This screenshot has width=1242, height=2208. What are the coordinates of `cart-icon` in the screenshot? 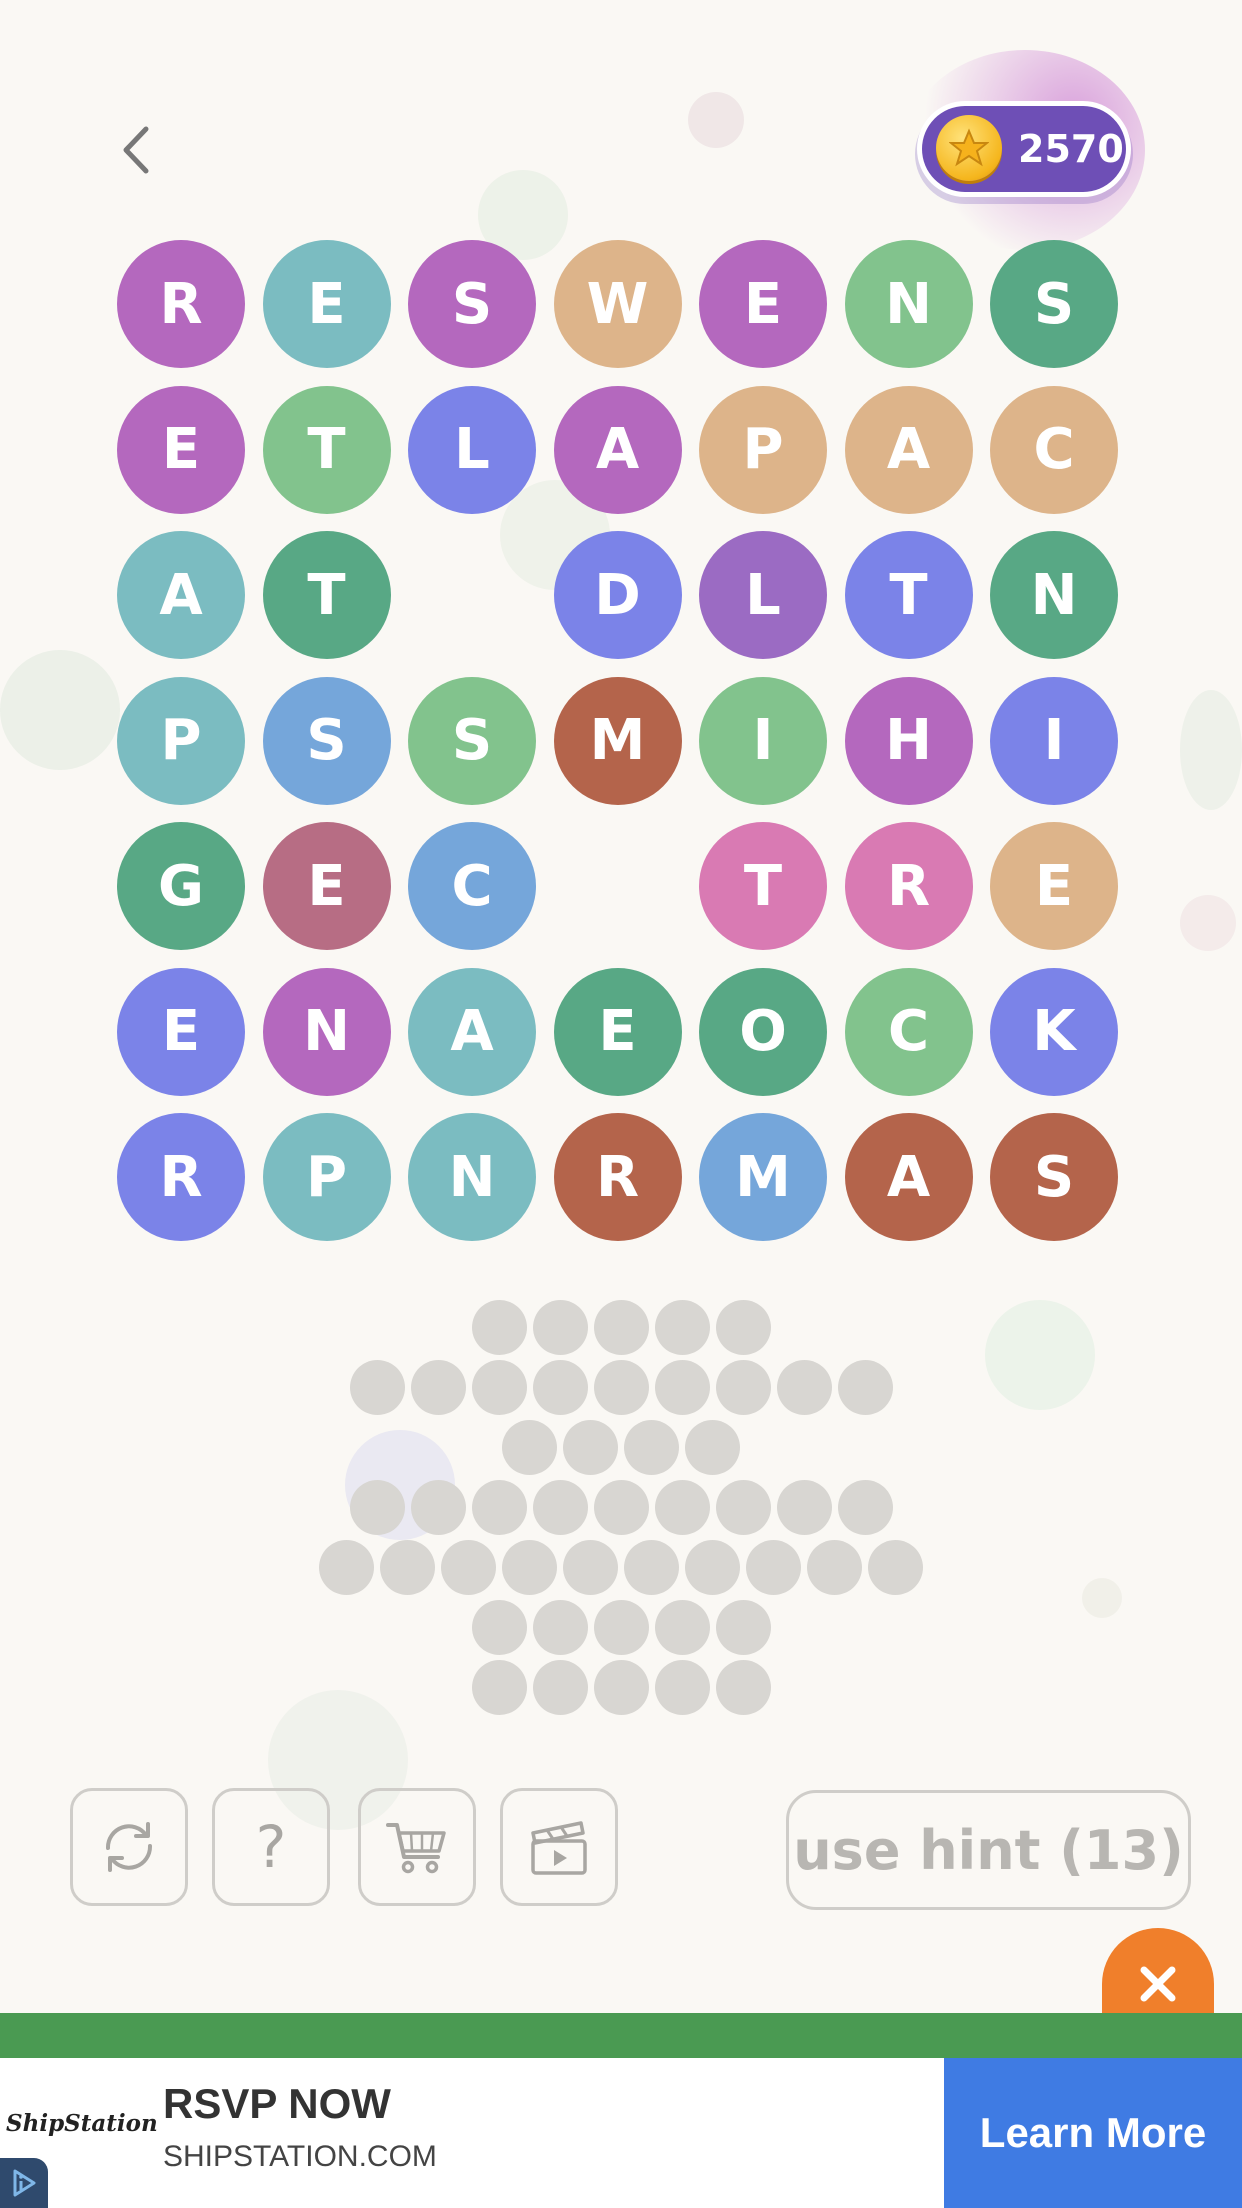 It's located at (416, 1848).